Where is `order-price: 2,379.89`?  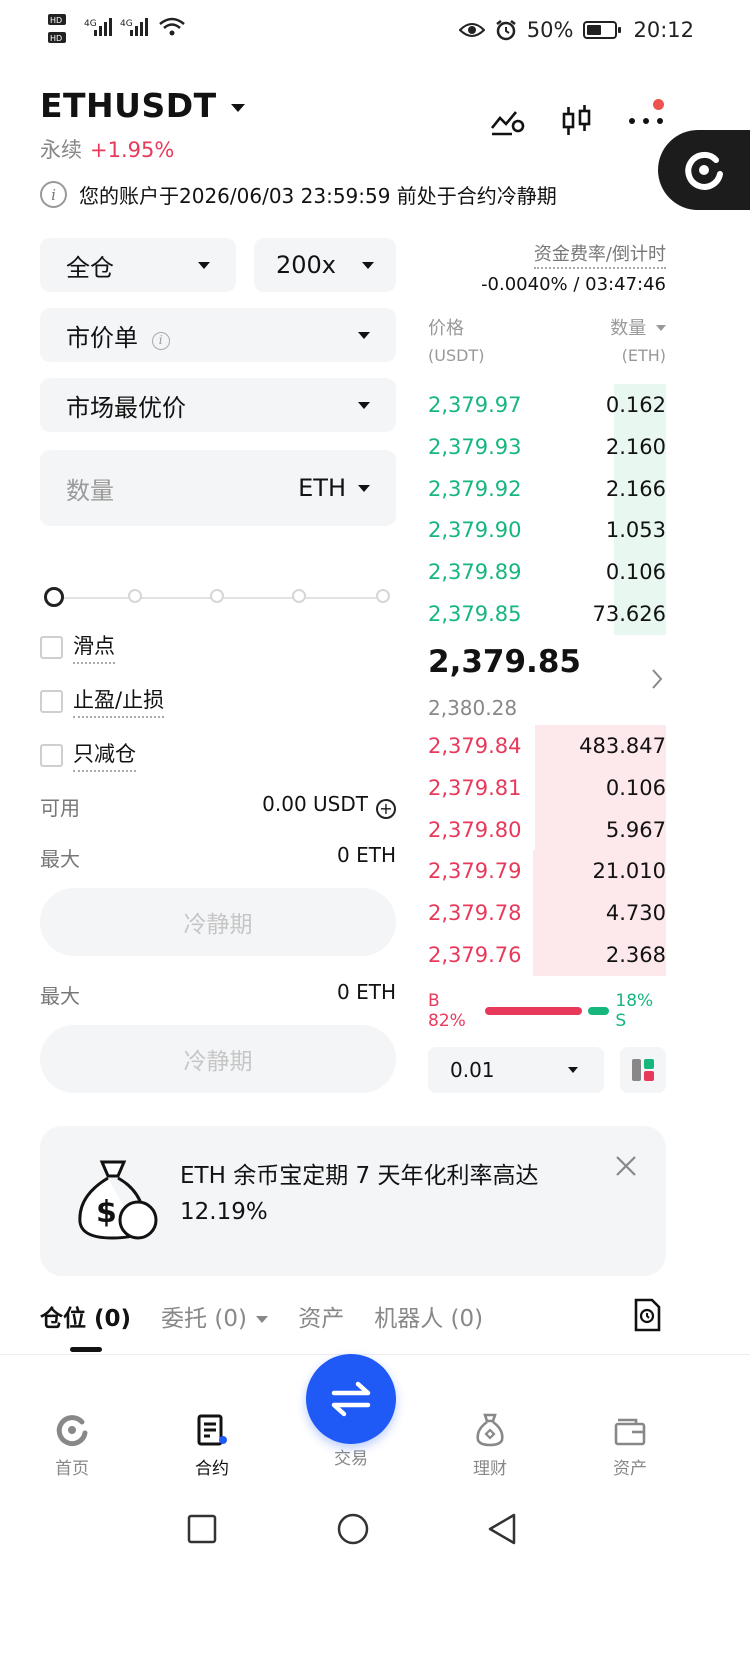
order-price: 2,379.89 is located at coordinates (475, 572).